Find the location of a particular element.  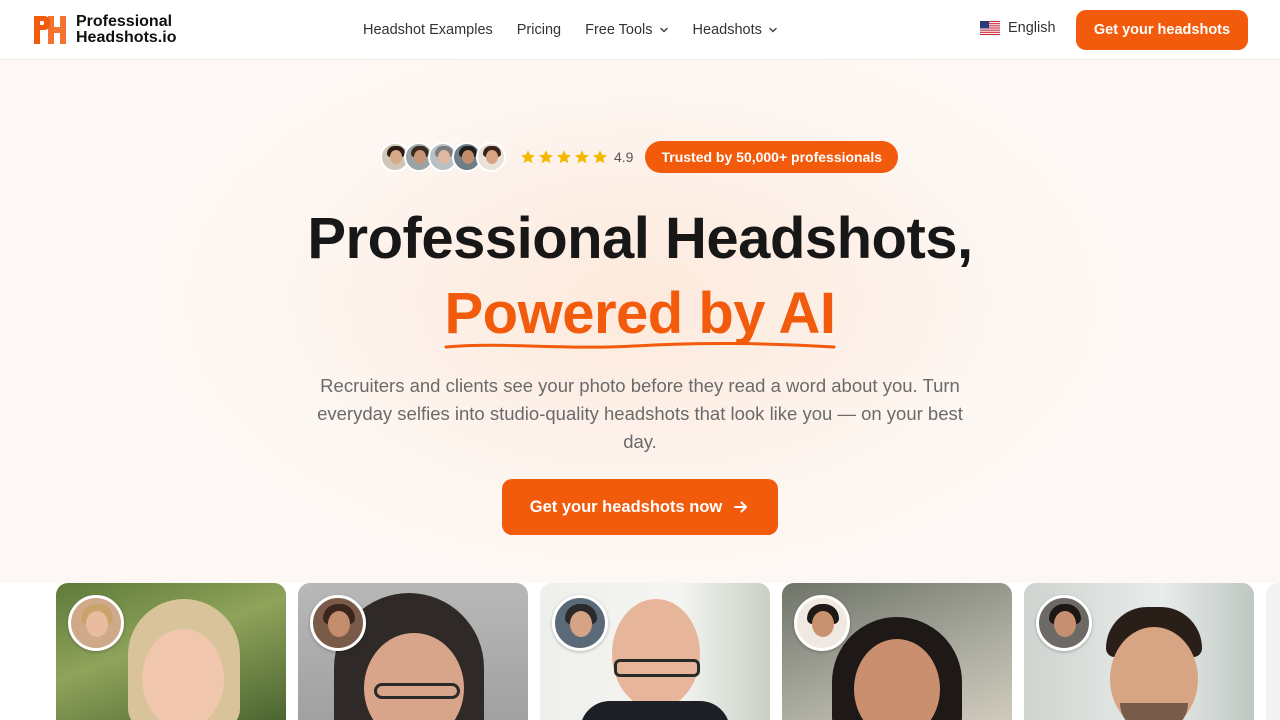

language-selector: English is located at coordinates (1018, 28).